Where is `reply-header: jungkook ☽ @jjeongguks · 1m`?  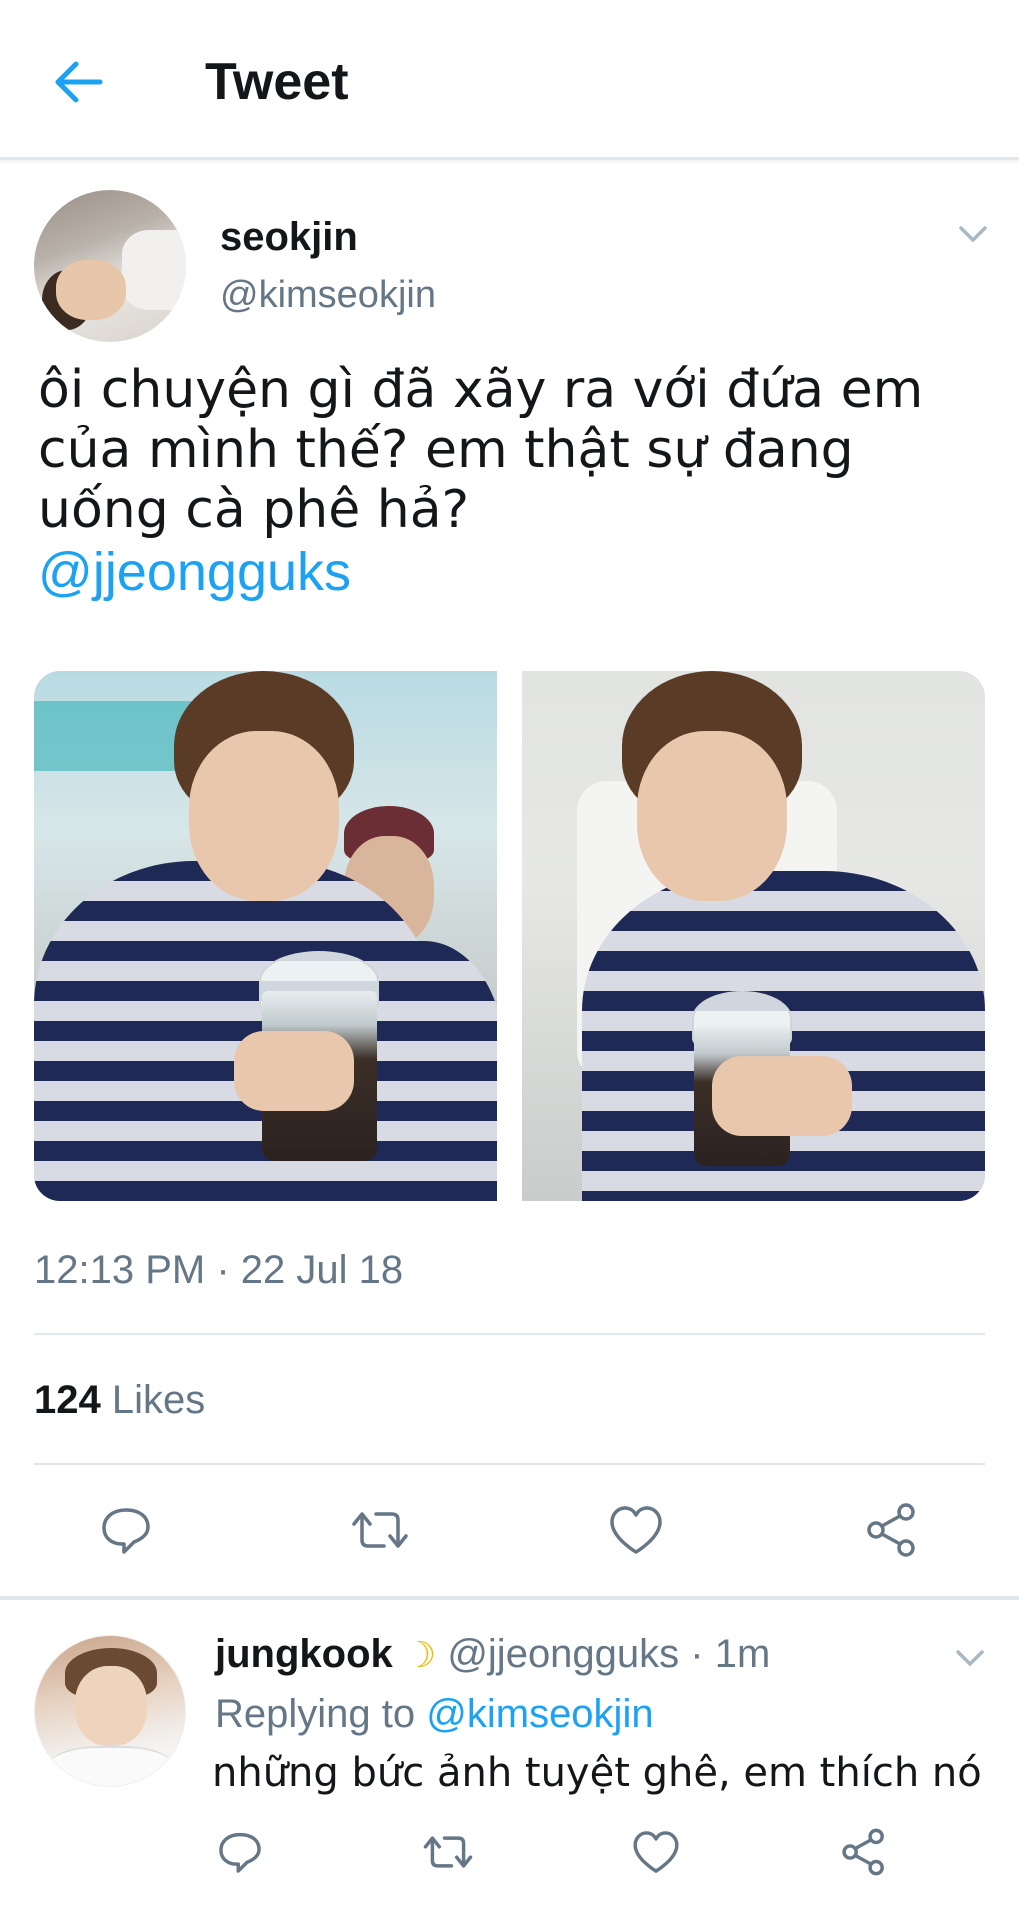
reply-header: jungkook ☽ @jjeongguks · 1m is located at coordinates (492, 1654).